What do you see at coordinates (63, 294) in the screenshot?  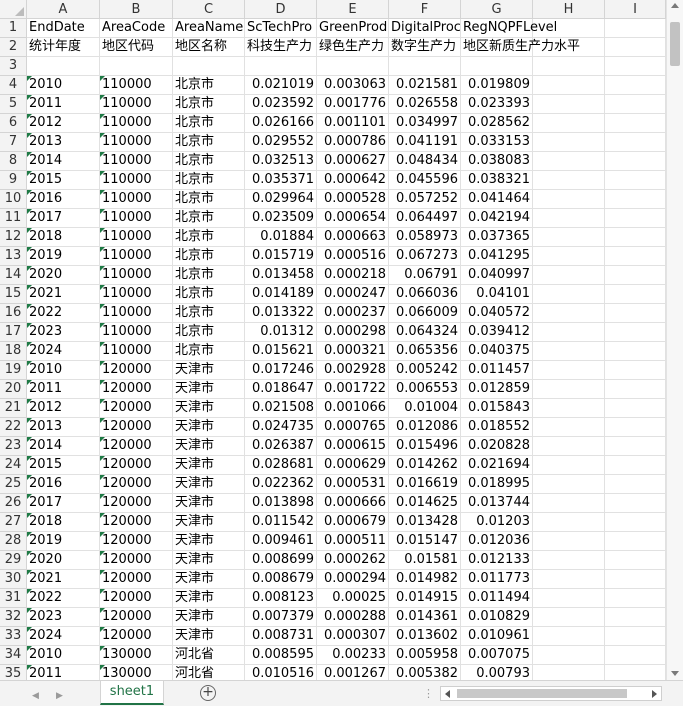 I see `cell: 2021` at bounding box center [63, 294].